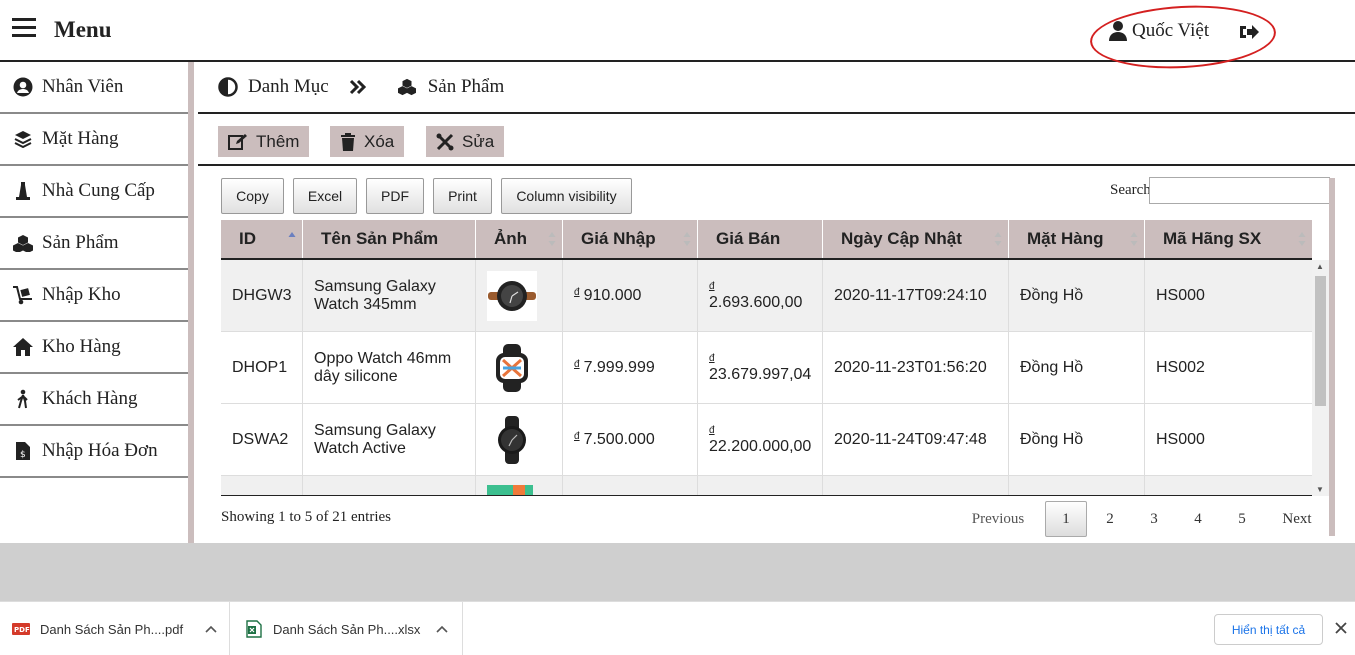 The image size is (1355, 655). What do you see at coordinates (247, 238) in the screenshot?
I see `column-label: ID` at bounding box center [247, 238].